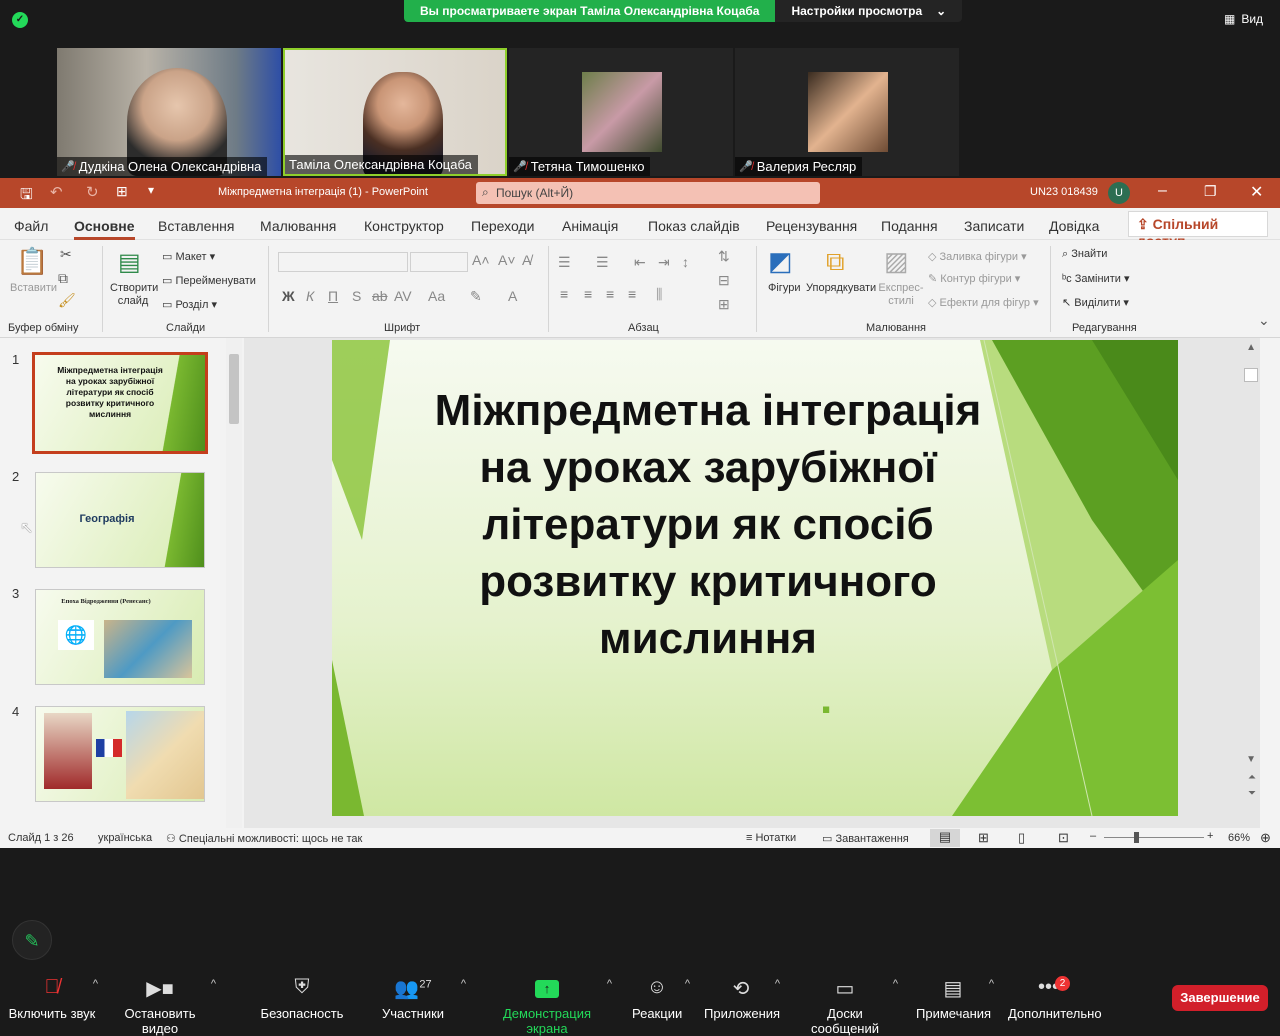 This screenshot has height=1036, width=1280. What do you see at coordinates (162, 1006) in the screenshot?
I see `stop-video-button: ▶■ Остановить видео ^` at bounding box center [162, 1006].